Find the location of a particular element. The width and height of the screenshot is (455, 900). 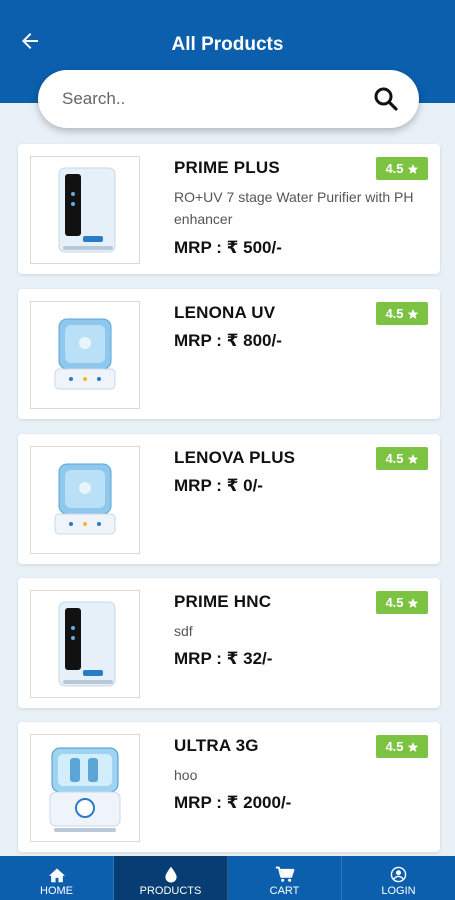

product-card: ULTRA 3G hoo MRP : ₹ 2000/- 4.5 is located at coordinates (229, 787).